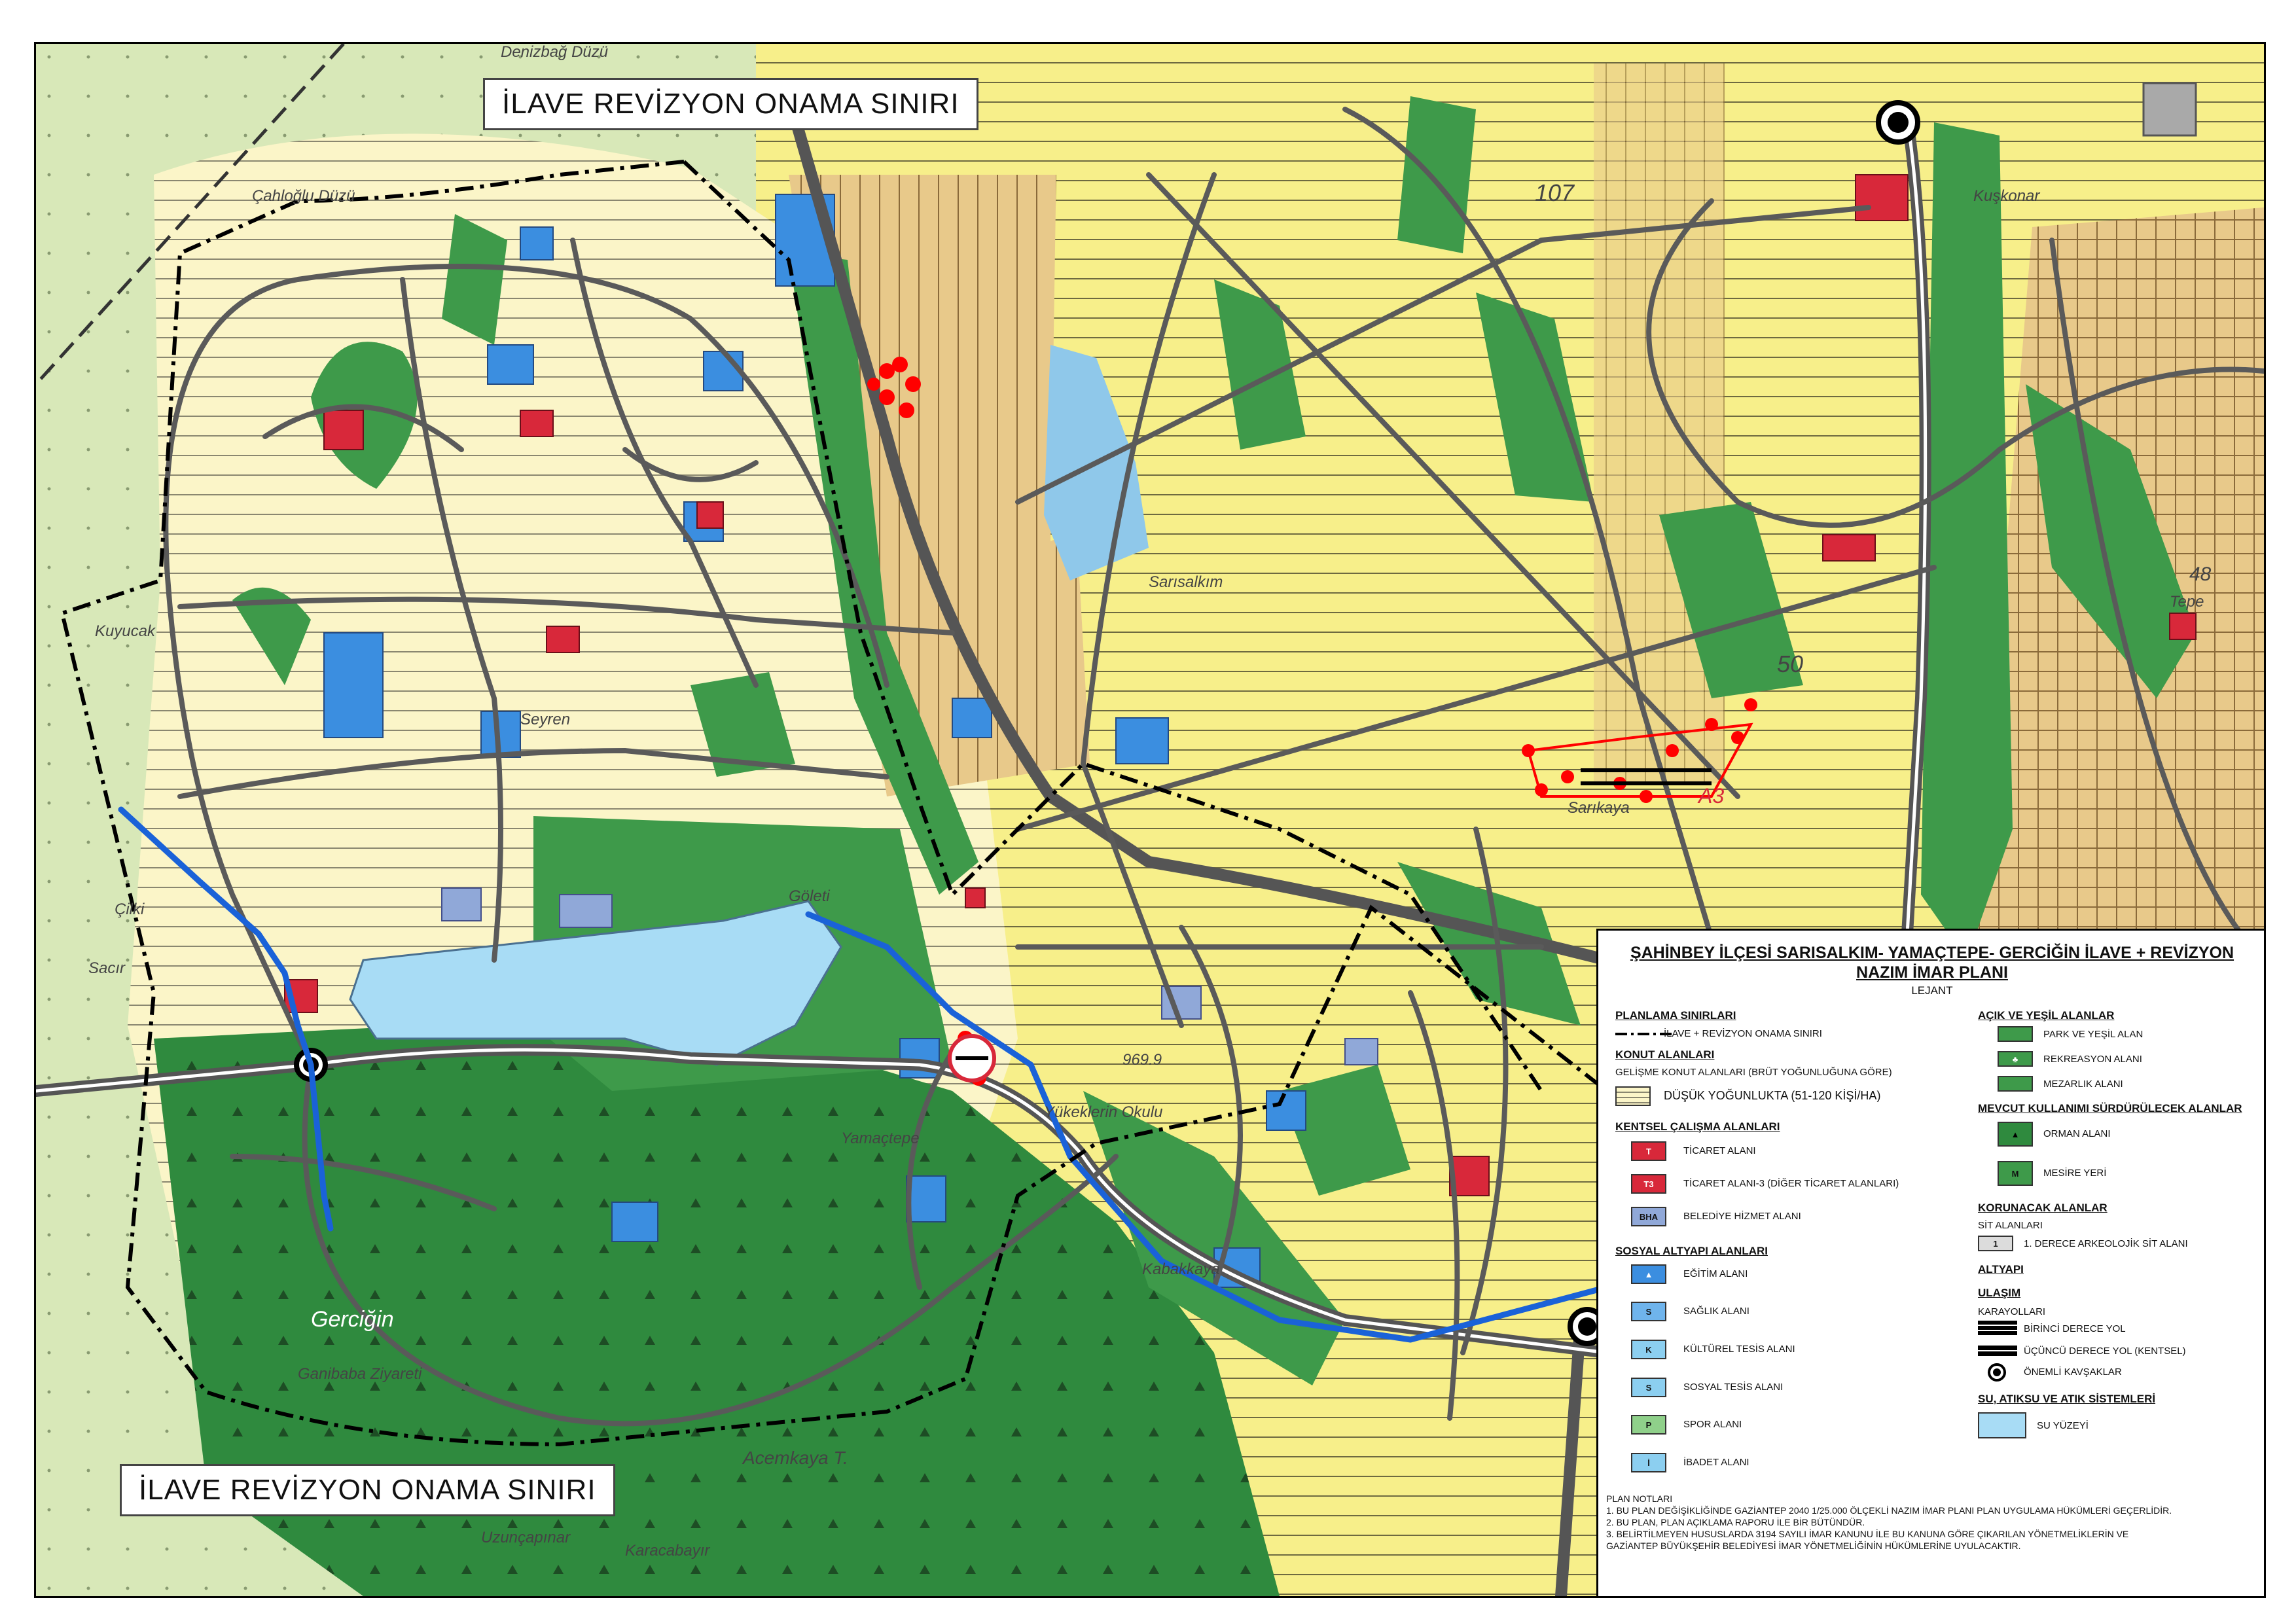 The image size is (2296, 1623). Describe the element at coordinates (1720, 1150) in the screenshot. I see `legend-ticaret: TİCARET ALANI` at that location.